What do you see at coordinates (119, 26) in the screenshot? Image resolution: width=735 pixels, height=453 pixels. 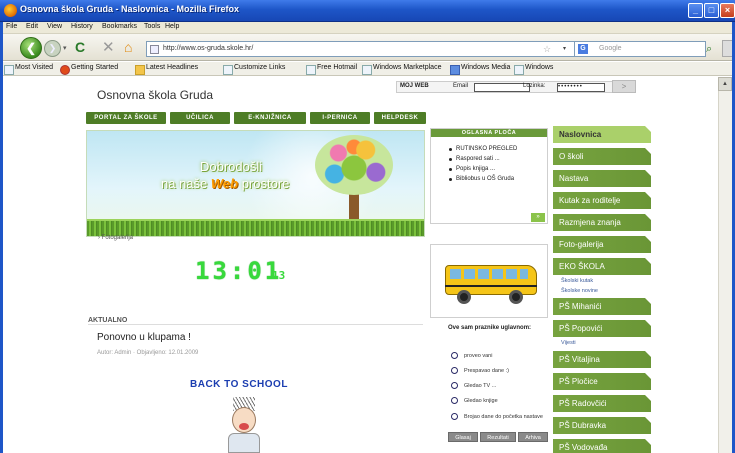 I see `menu-bookmarks: Bookmarks` at bounding box center [119, 26].